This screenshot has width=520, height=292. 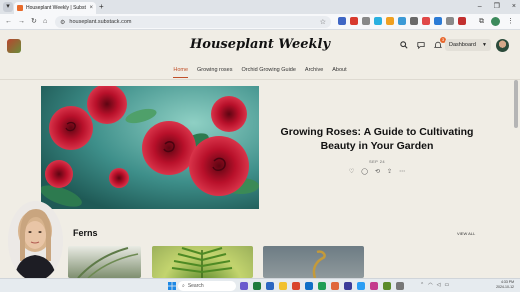 I want to click on windows-taskbar: ⌕ Search ⌃ ◠ ◁ ▭ 4:33 PM 2024-10-12, so click(x=260, y=285).